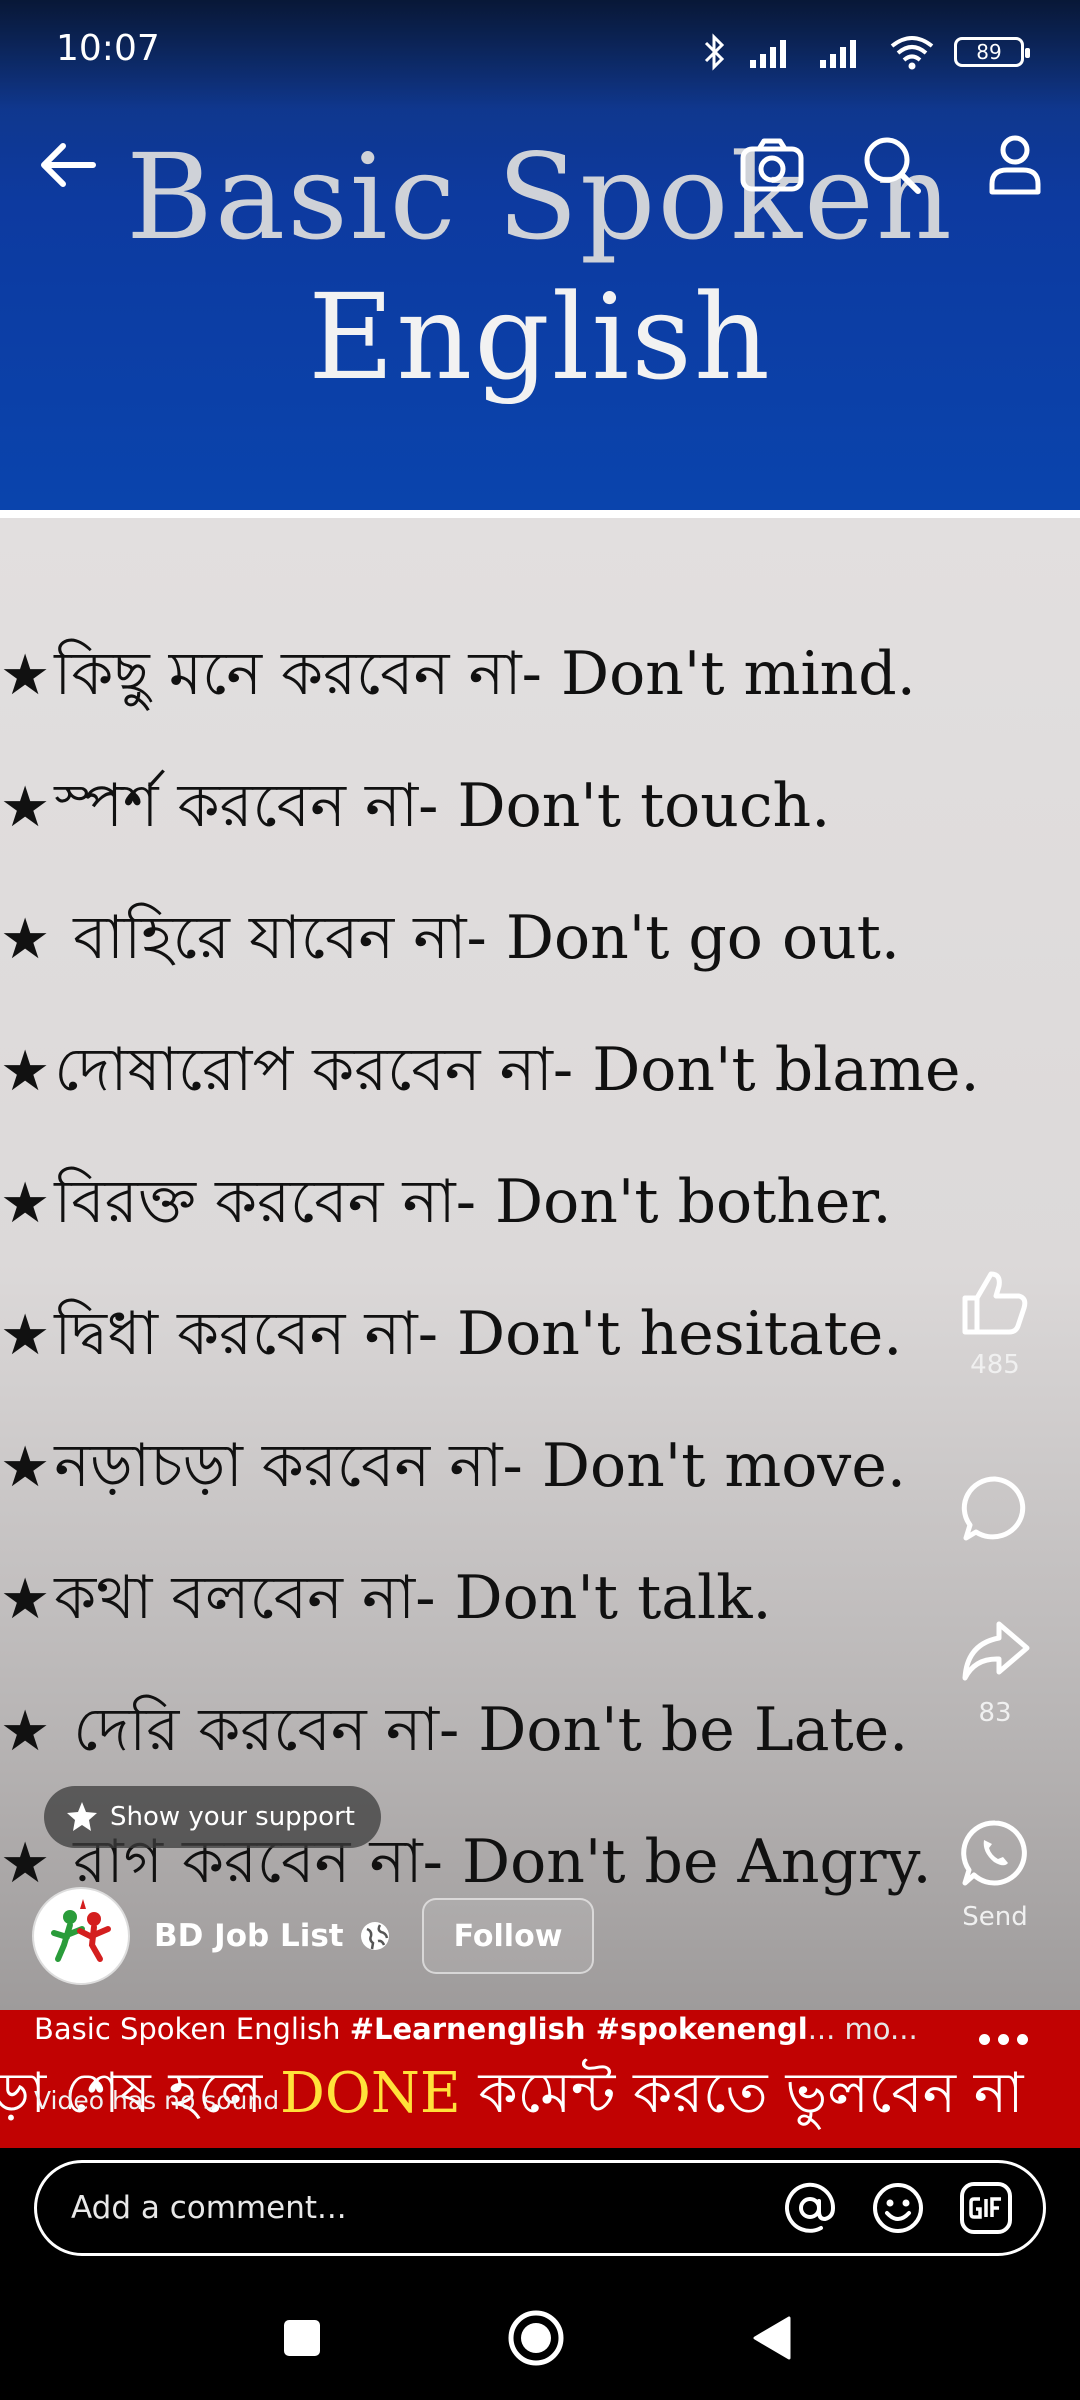 The image size is (1080, 2400). I want to click on send-button: Send, so click(995, 1875).